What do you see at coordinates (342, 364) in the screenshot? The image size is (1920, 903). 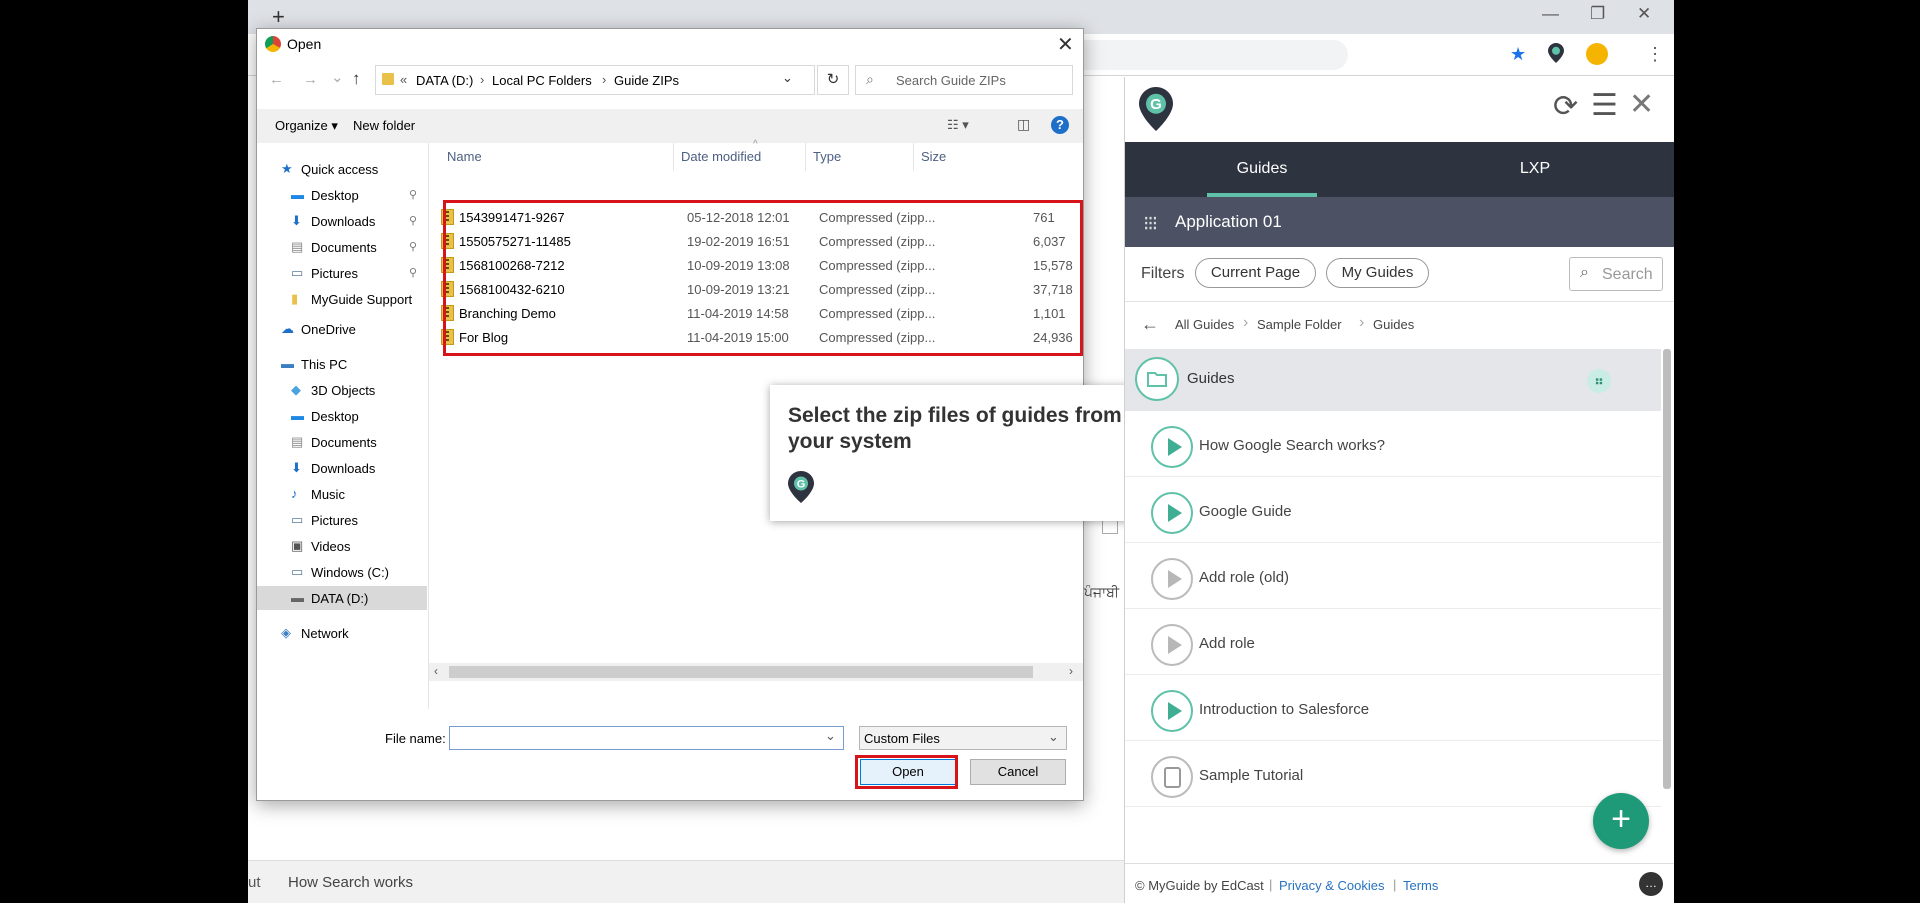 I see `nav-item: ▬ This PC` at bounding box center [342, 364].